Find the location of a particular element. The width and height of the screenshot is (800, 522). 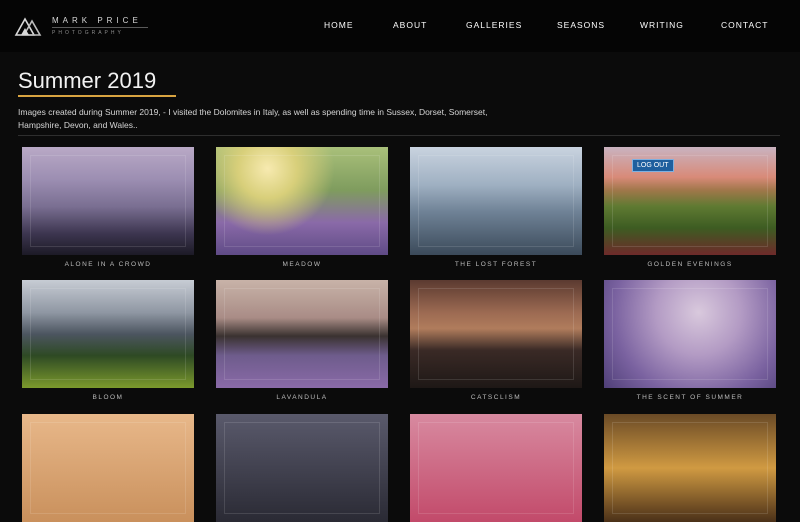

photo-caption: BLOOM is located at coordinates (108, 397).